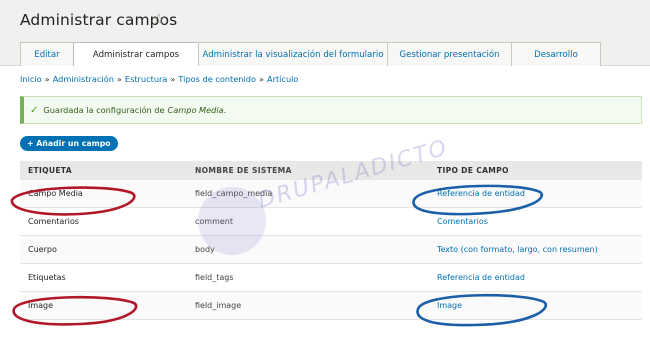 The width and height of the screenshot is (650, 342). I want to click on row-label: Comentarios, so click(53, 221).